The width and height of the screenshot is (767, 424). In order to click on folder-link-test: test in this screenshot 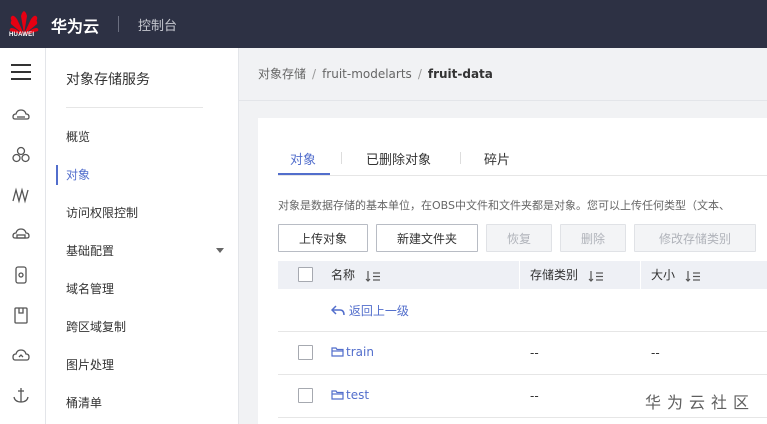, I will do `click(350, 395)`.